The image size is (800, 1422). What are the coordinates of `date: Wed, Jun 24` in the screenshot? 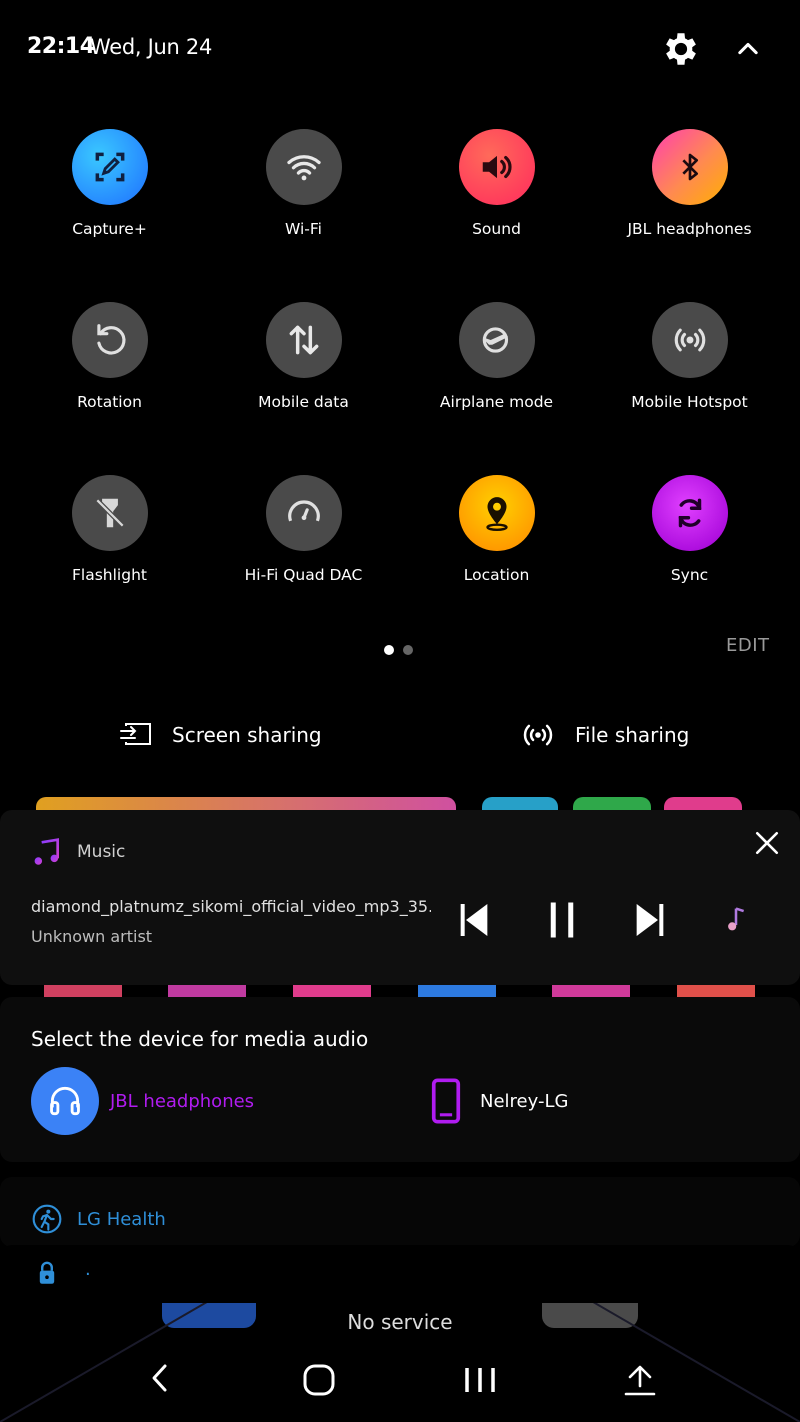 It's located at (151, 47).